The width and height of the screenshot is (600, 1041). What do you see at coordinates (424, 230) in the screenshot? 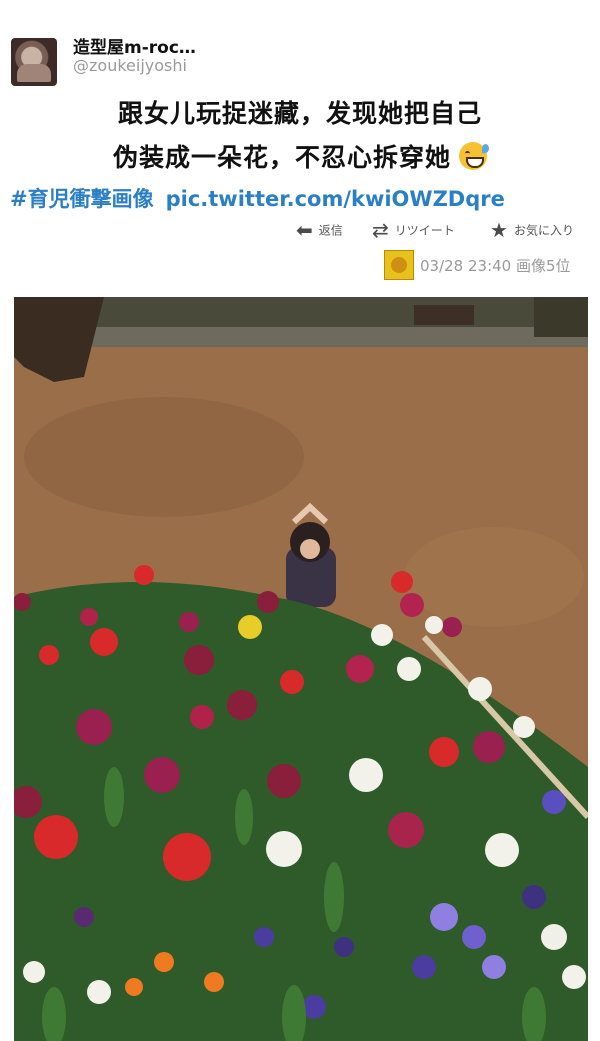
I see `retweet-label: リツイート` at bounding box center [424, 230].